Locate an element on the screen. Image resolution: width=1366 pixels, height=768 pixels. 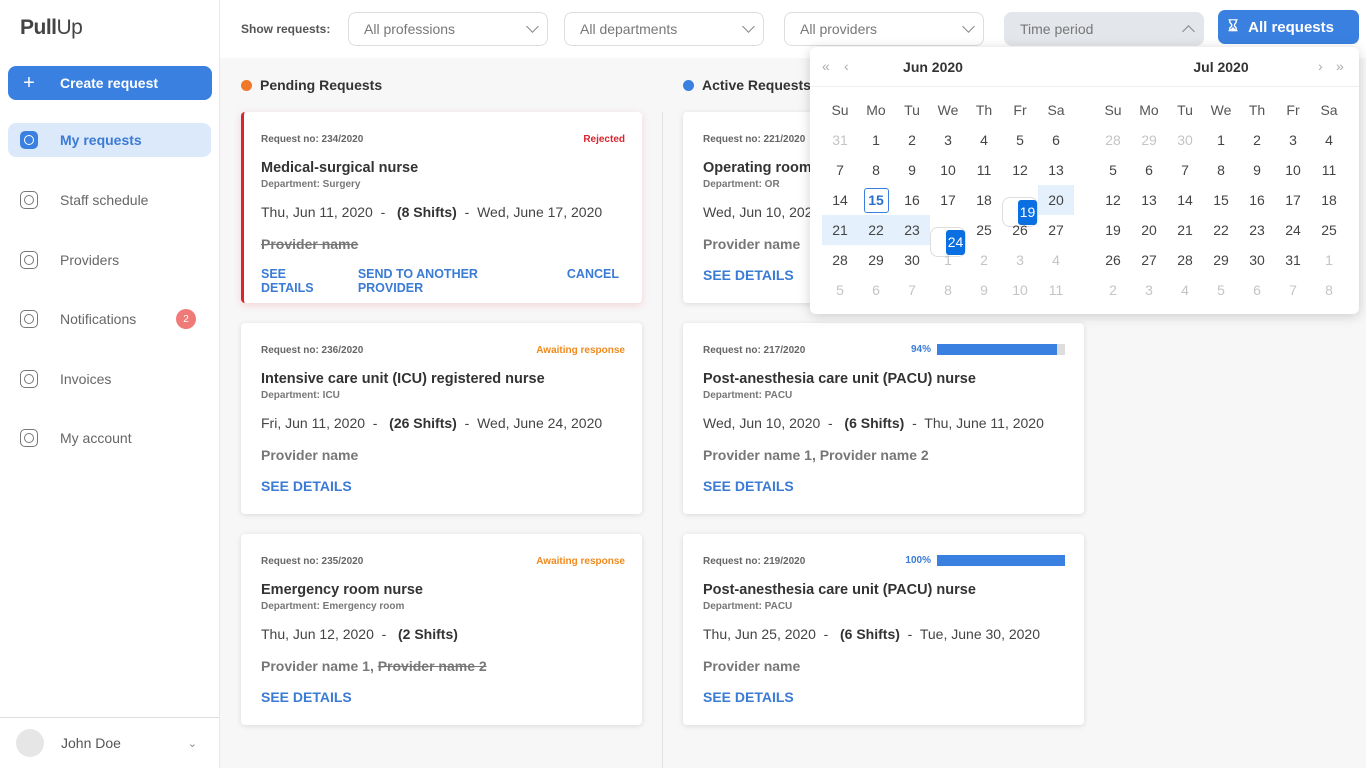
month-title: Jun 2020 is located at coordinates (933, 67).